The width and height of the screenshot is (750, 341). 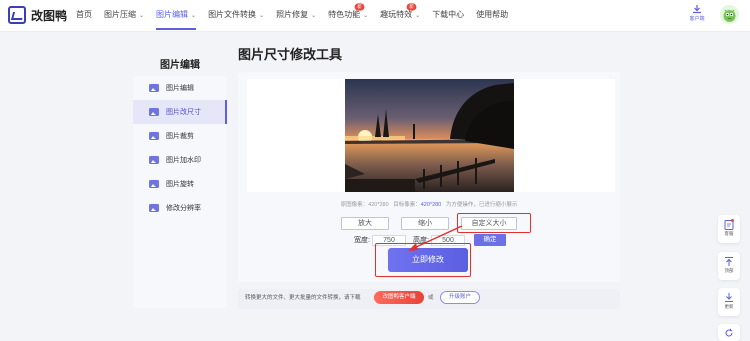 I want to click on client-download-button: 客户端, so click(x=697, y=13).